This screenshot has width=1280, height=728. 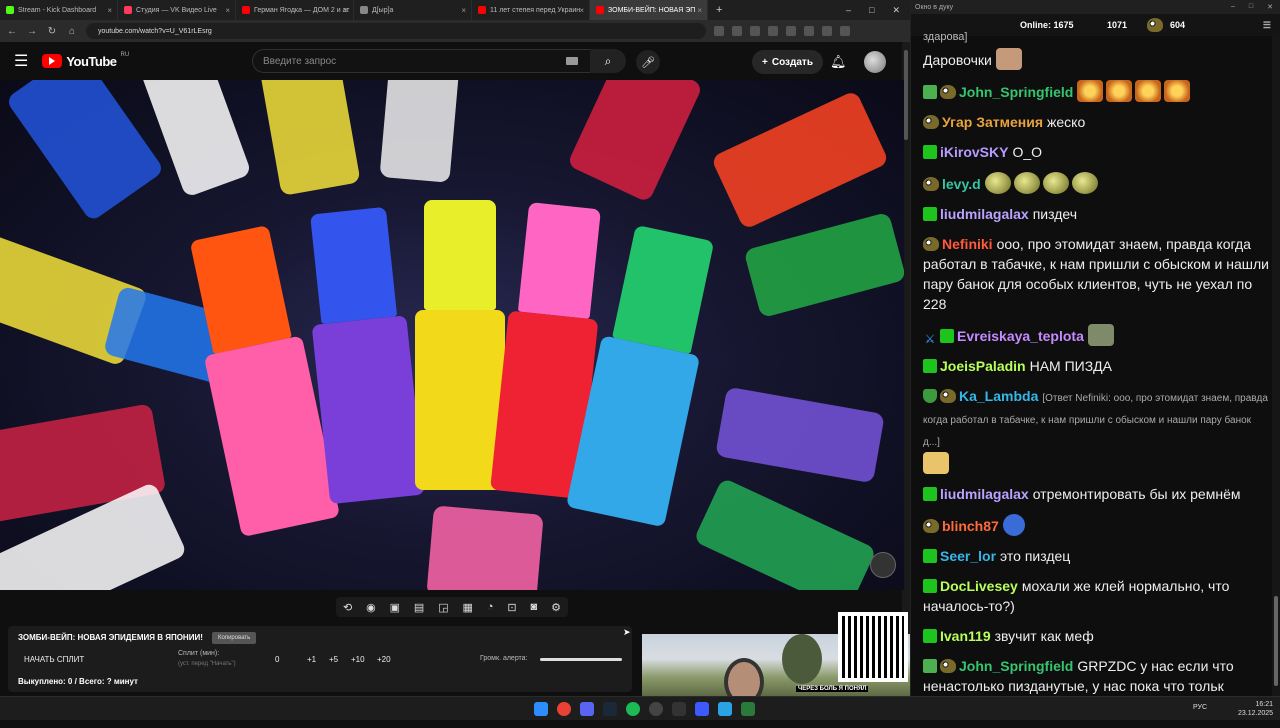 I want to click on youtube-logo: YouTube RU, so click(x=85, y=60).